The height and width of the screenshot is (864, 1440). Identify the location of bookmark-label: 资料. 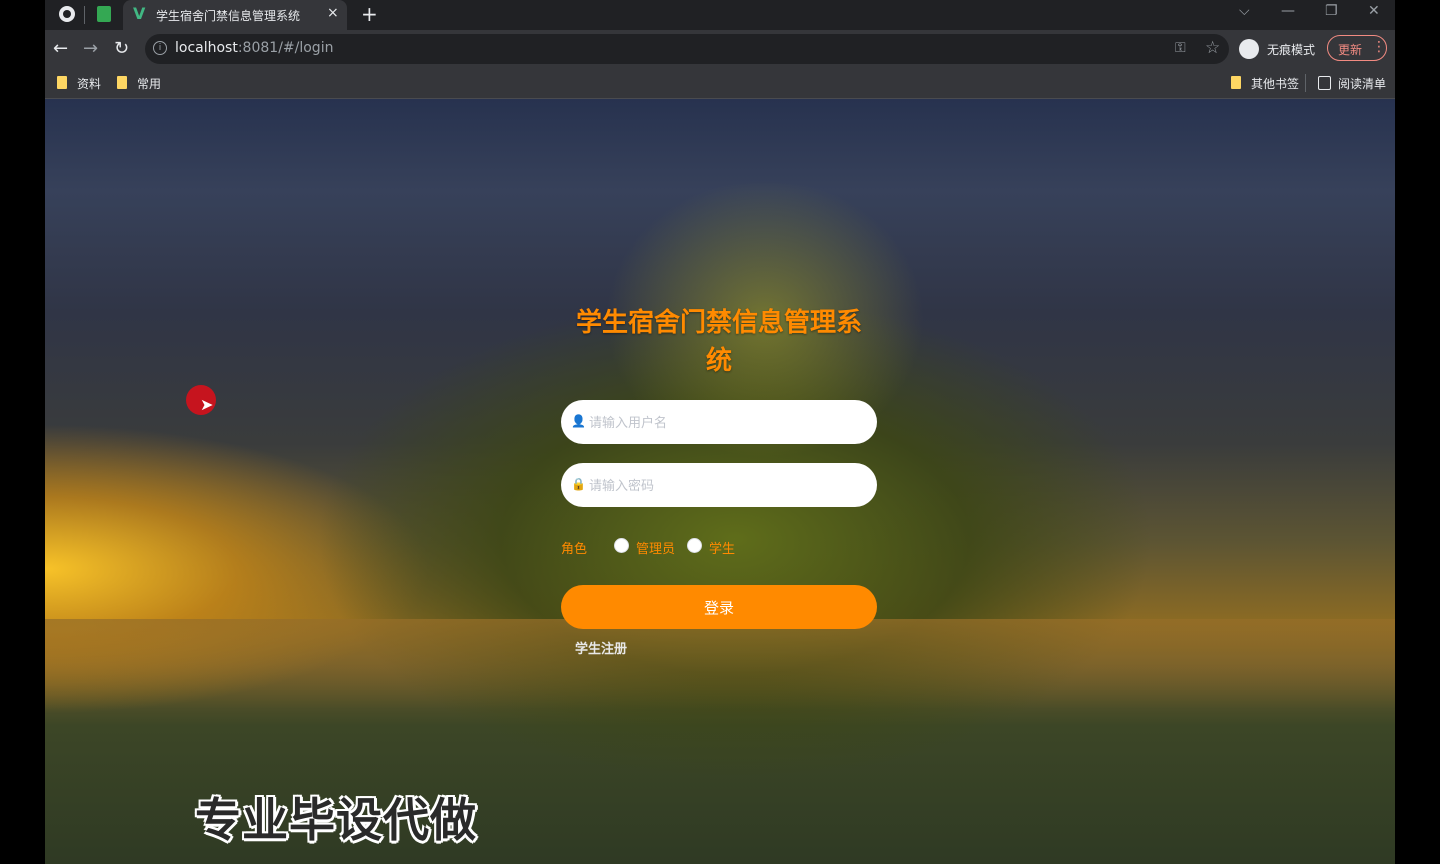
(89, 84).